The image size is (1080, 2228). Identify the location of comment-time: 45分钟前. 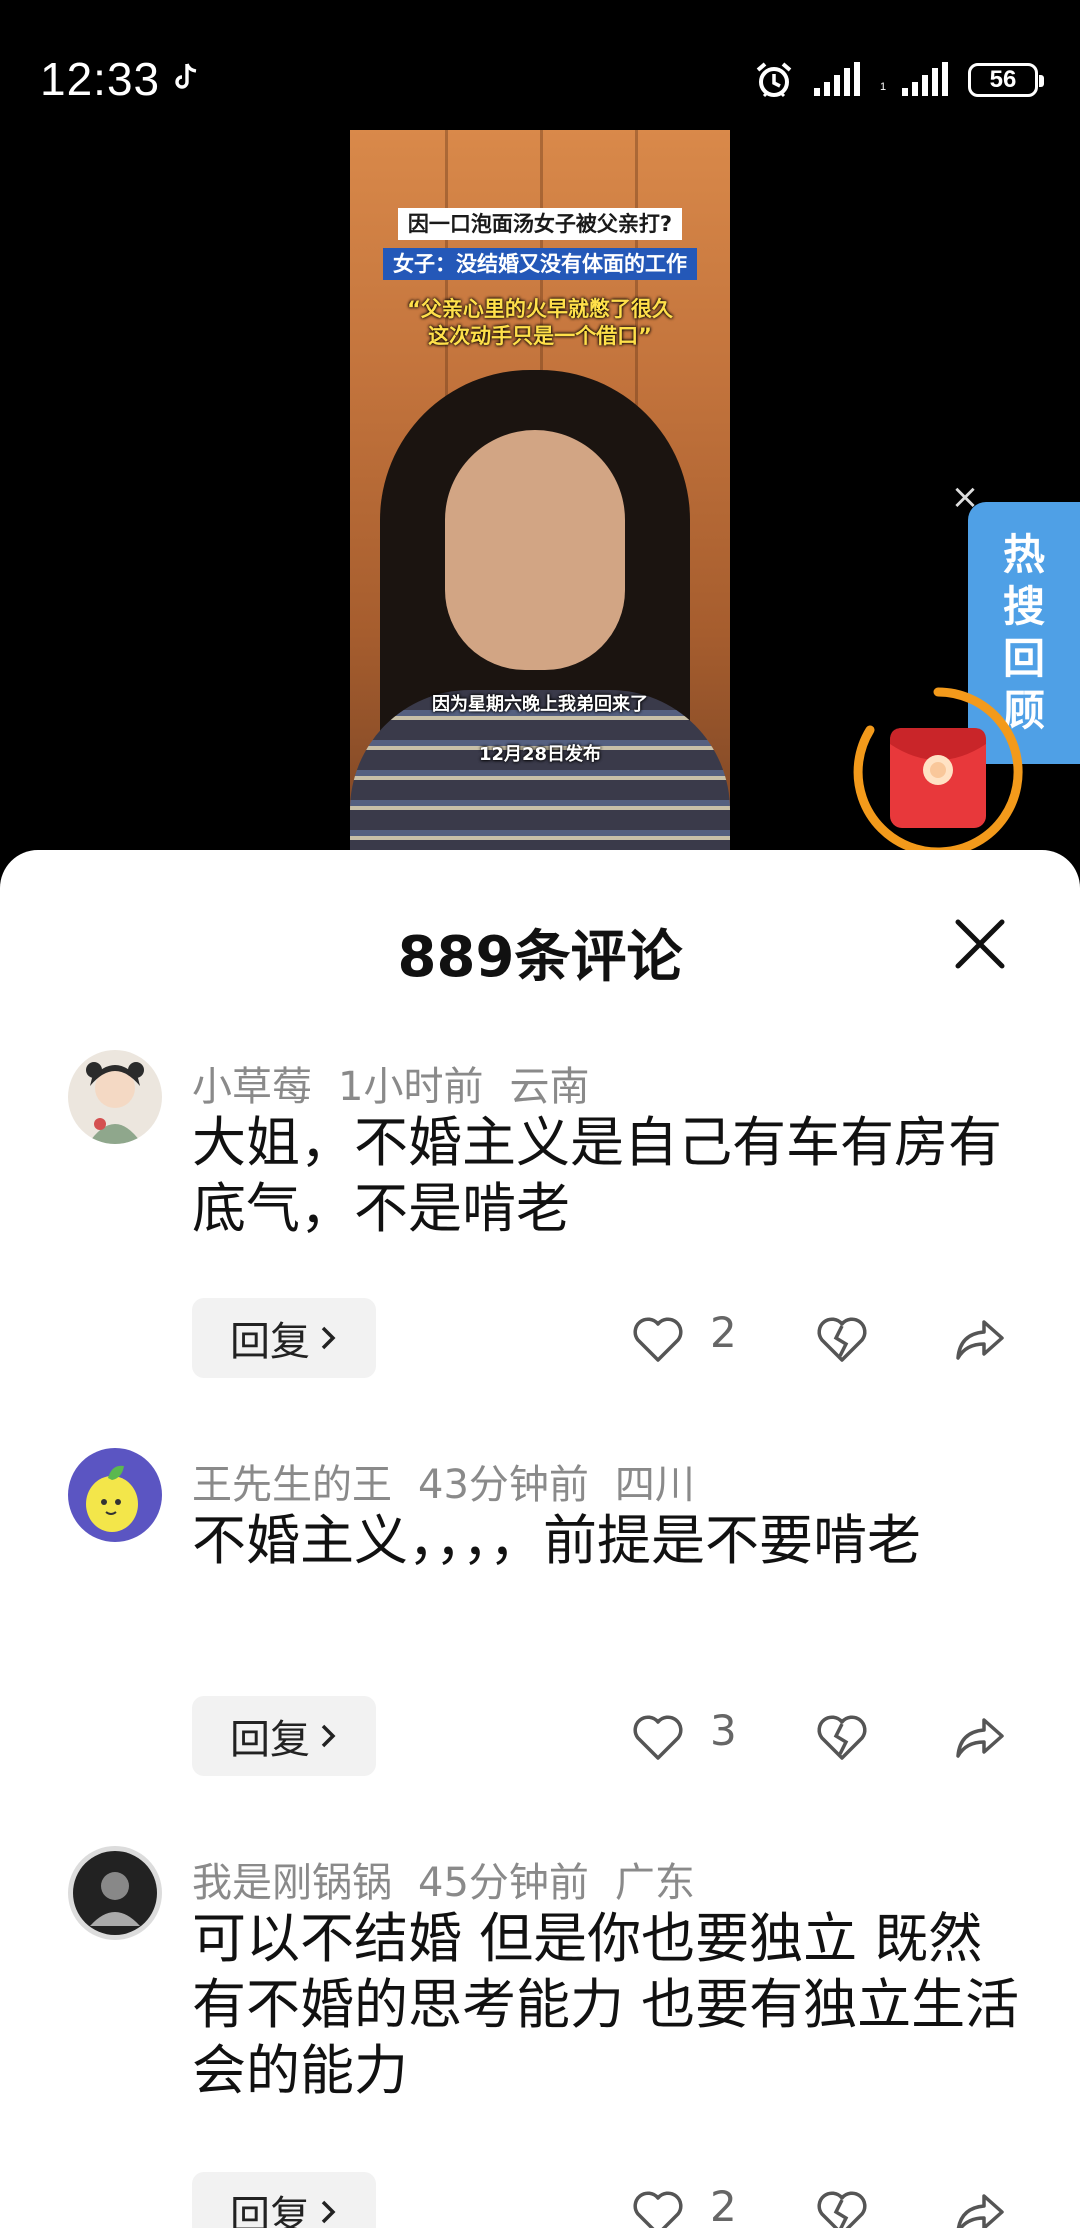
(503, 1883).